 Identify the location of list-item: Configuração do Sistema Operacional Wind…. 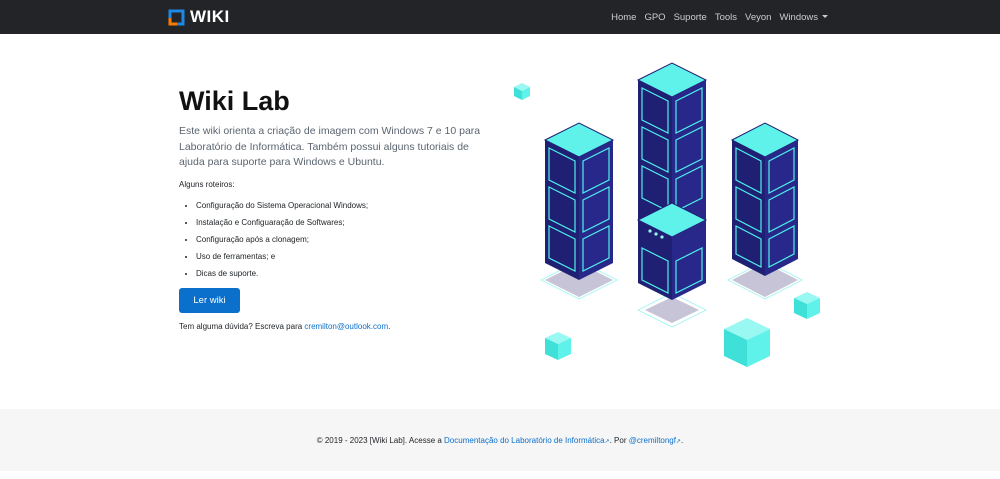
(282, 205).